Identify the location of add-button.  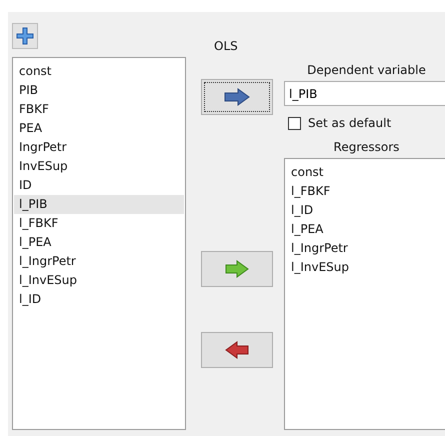
(25, 35).